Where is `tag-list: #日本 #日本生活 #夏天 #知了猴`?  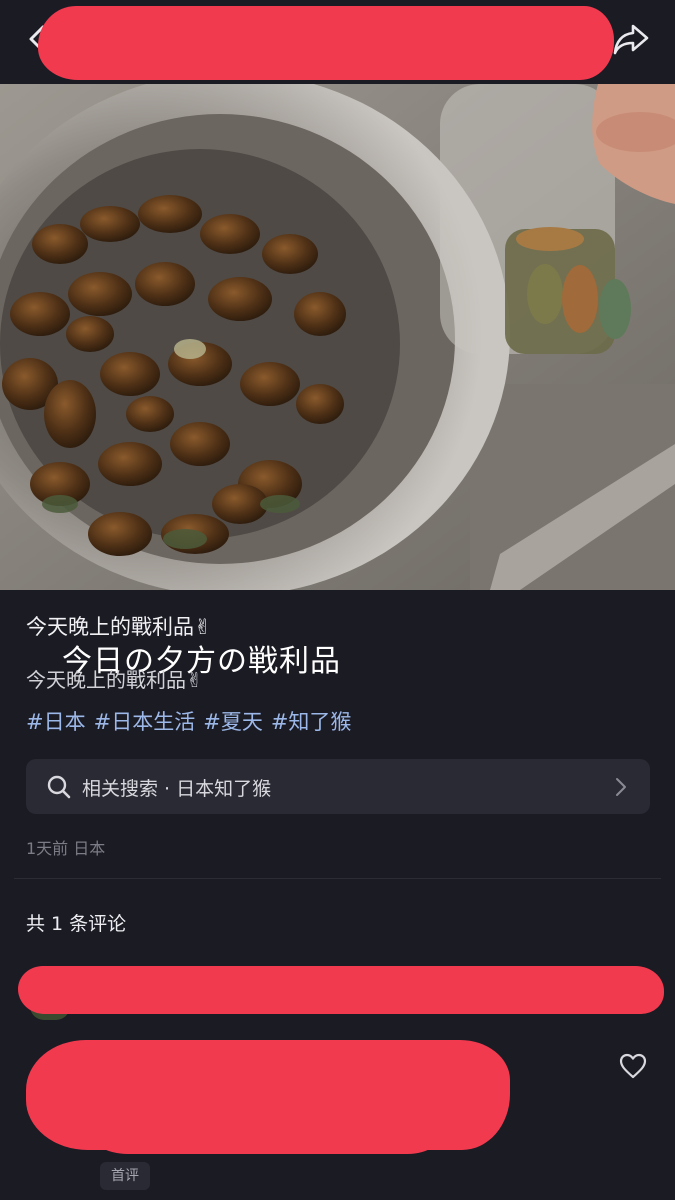 tag-list: #日本 #日本生活 #夏天 #知了猴 is located at coordinates (188, 721).